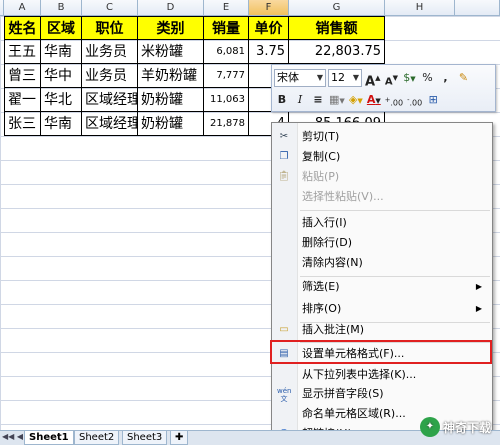 This screenshot has height=445, width=500. What do you see at coordinates (171, 76) in the screenshot?
I see `table-cell: 羊奶粉罐` at bounding box center [171, 76].